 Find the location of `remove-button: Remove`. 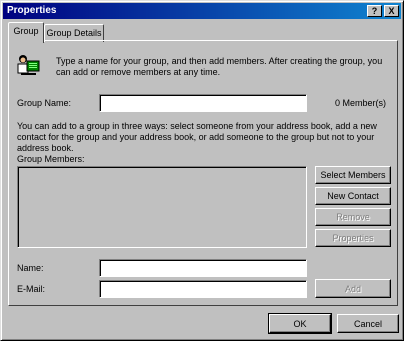

remove-button: Remove is located at coordinates (353, 217).